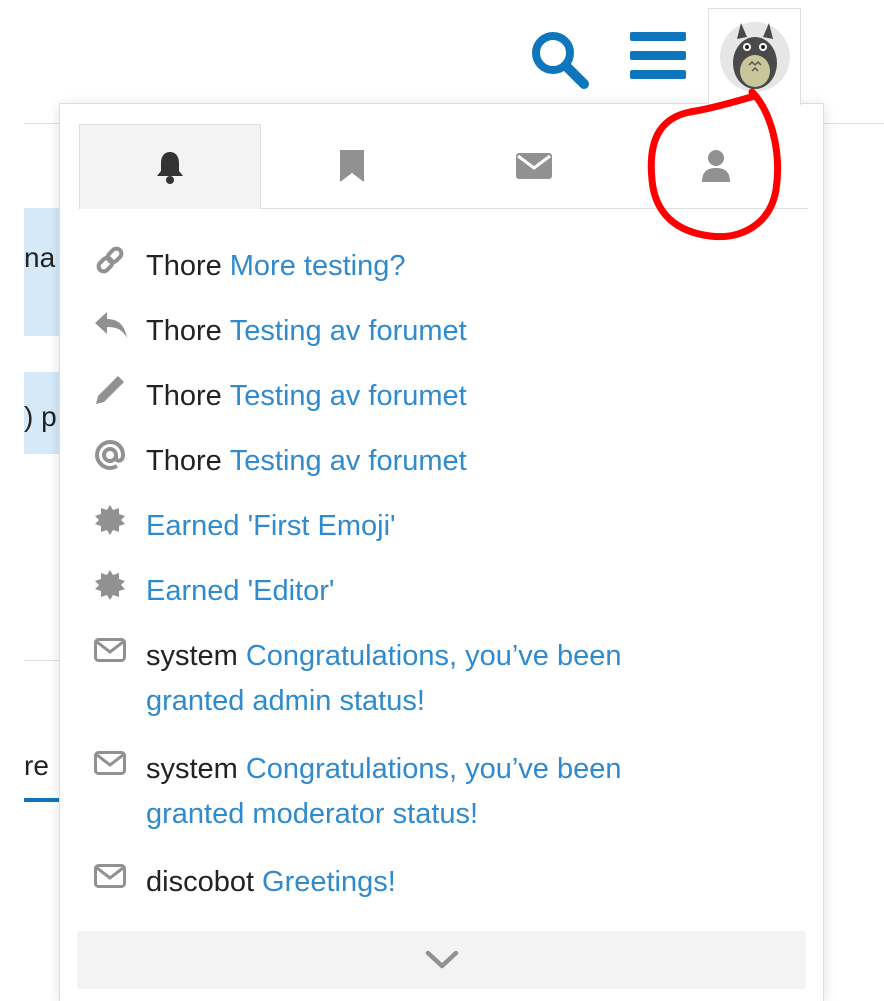 The height and width of the screenshot is (1001, 884). I want to click on background-text-fragment: ) p, so click(40, 416).